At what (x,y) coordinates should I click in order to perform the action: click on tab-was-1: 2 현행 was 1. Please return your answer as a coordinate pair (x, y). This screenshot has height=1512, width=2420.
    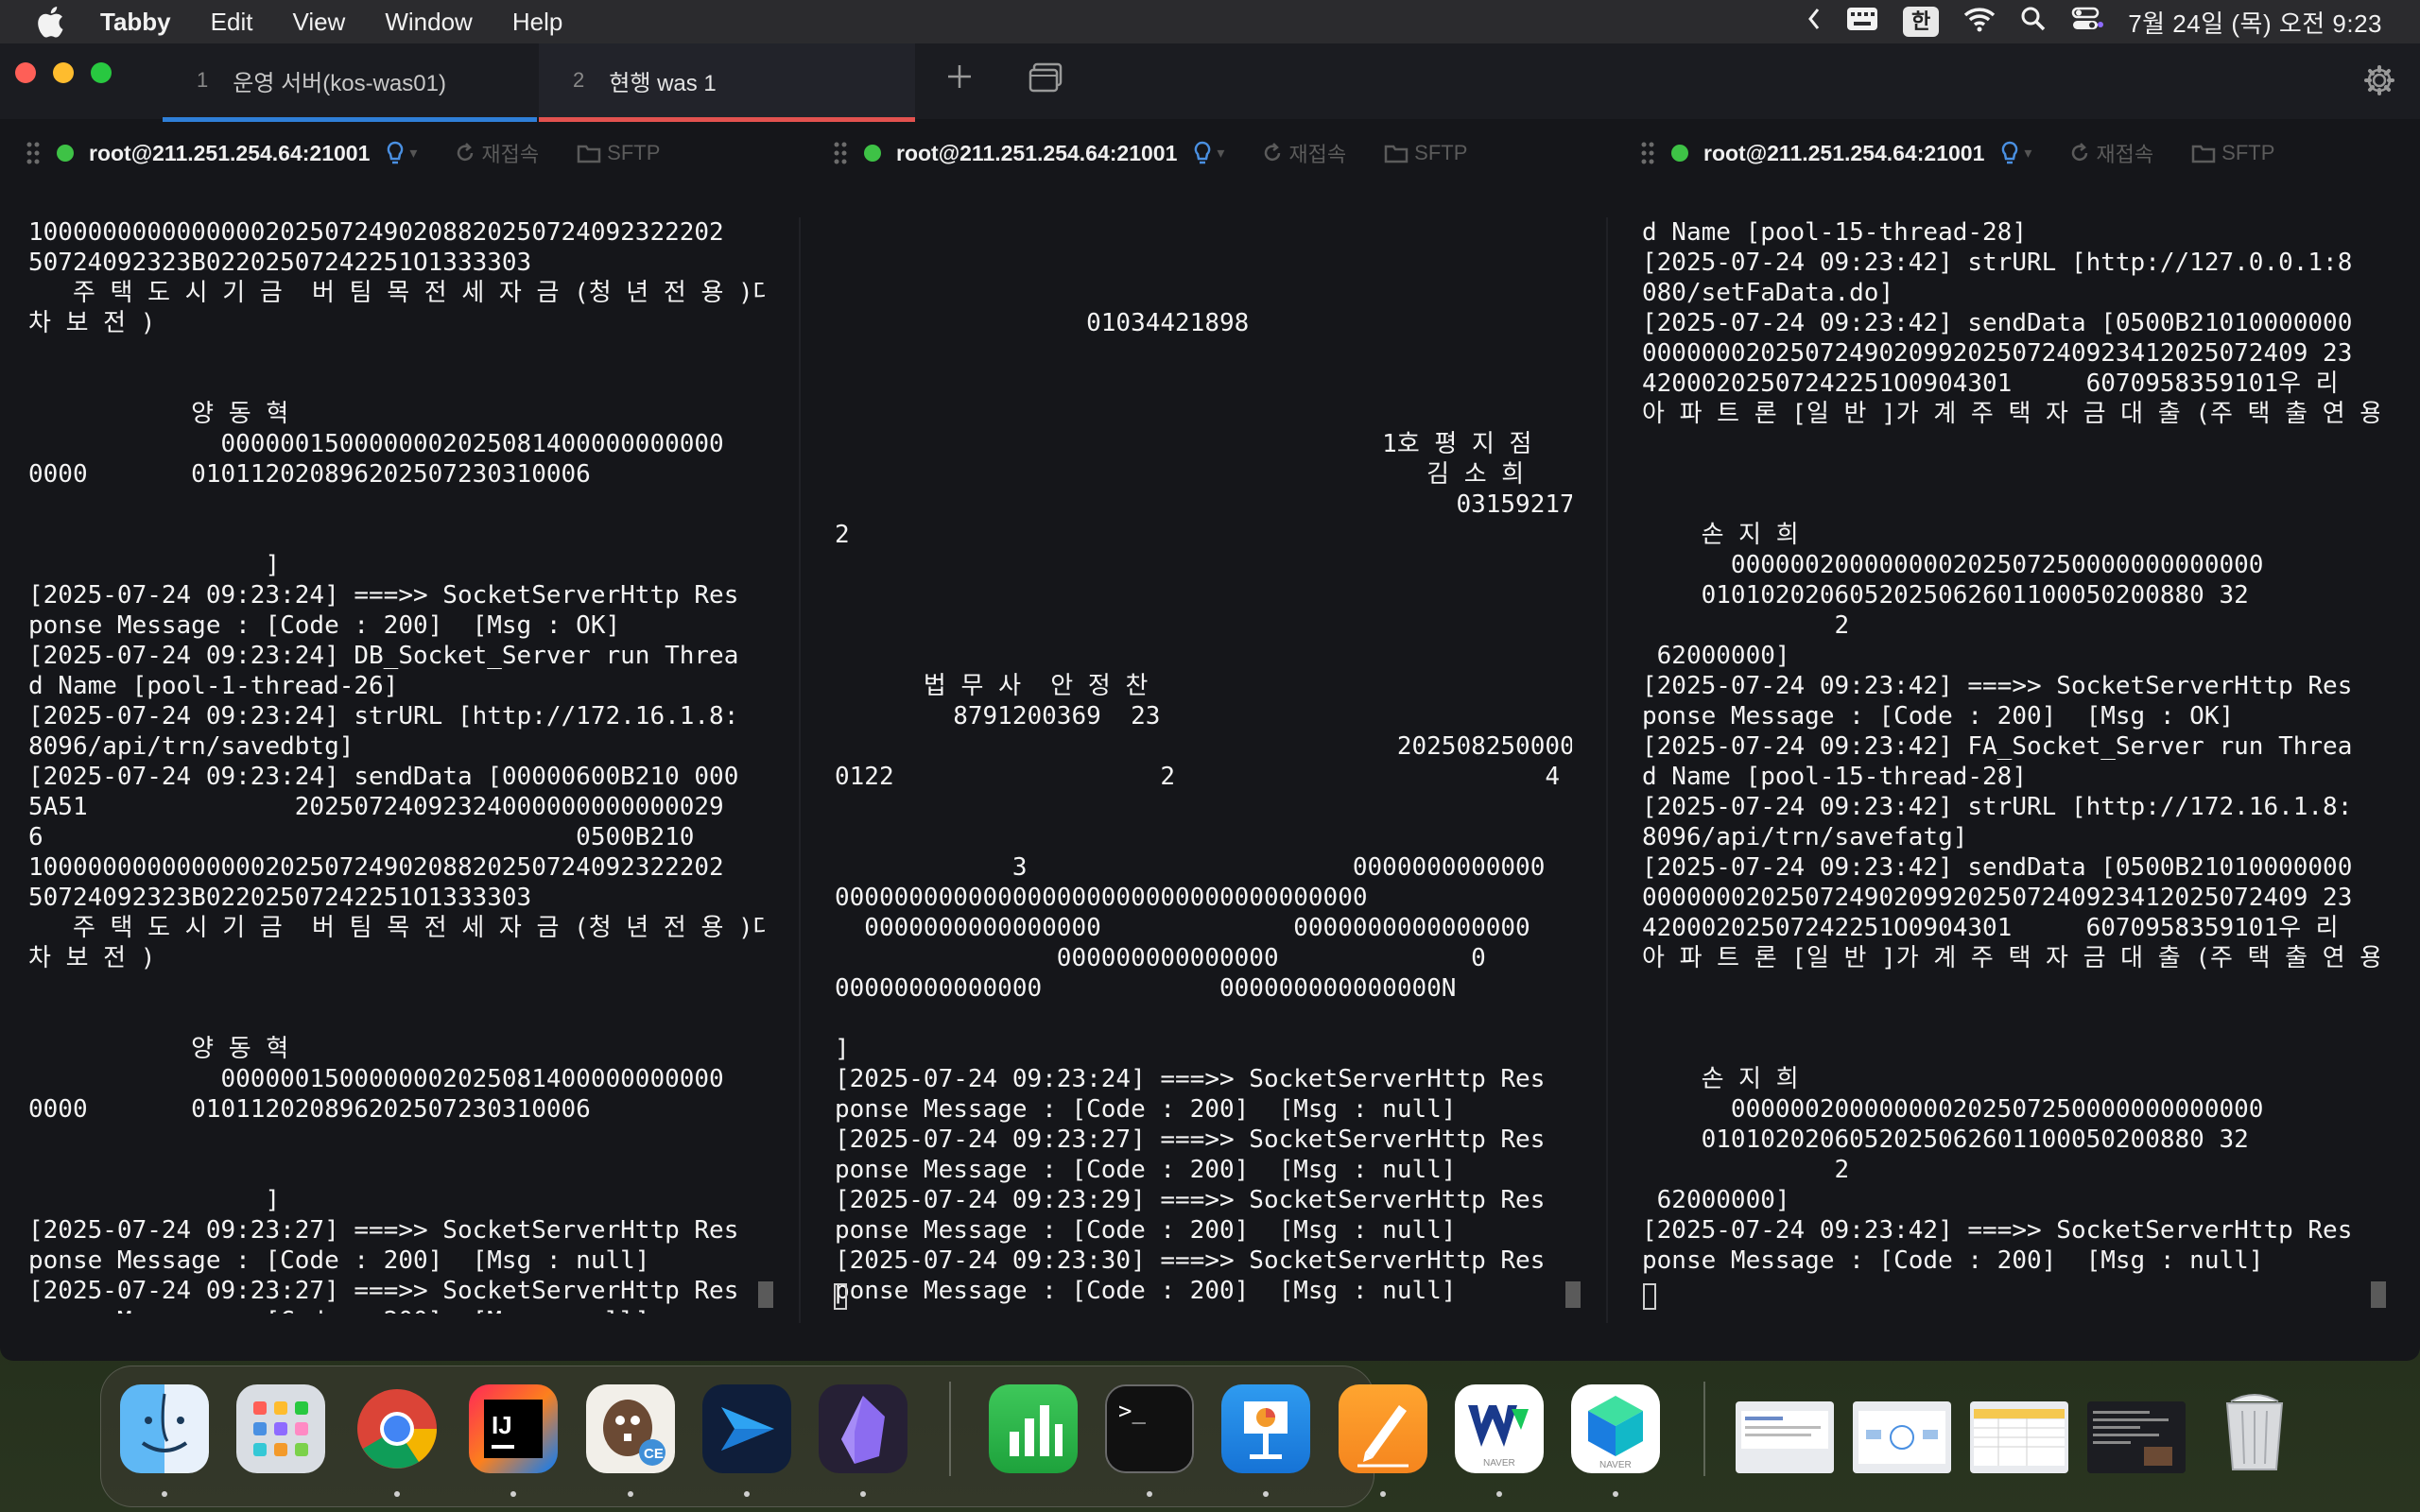
    Looking at the image, I should click on (727, 82).